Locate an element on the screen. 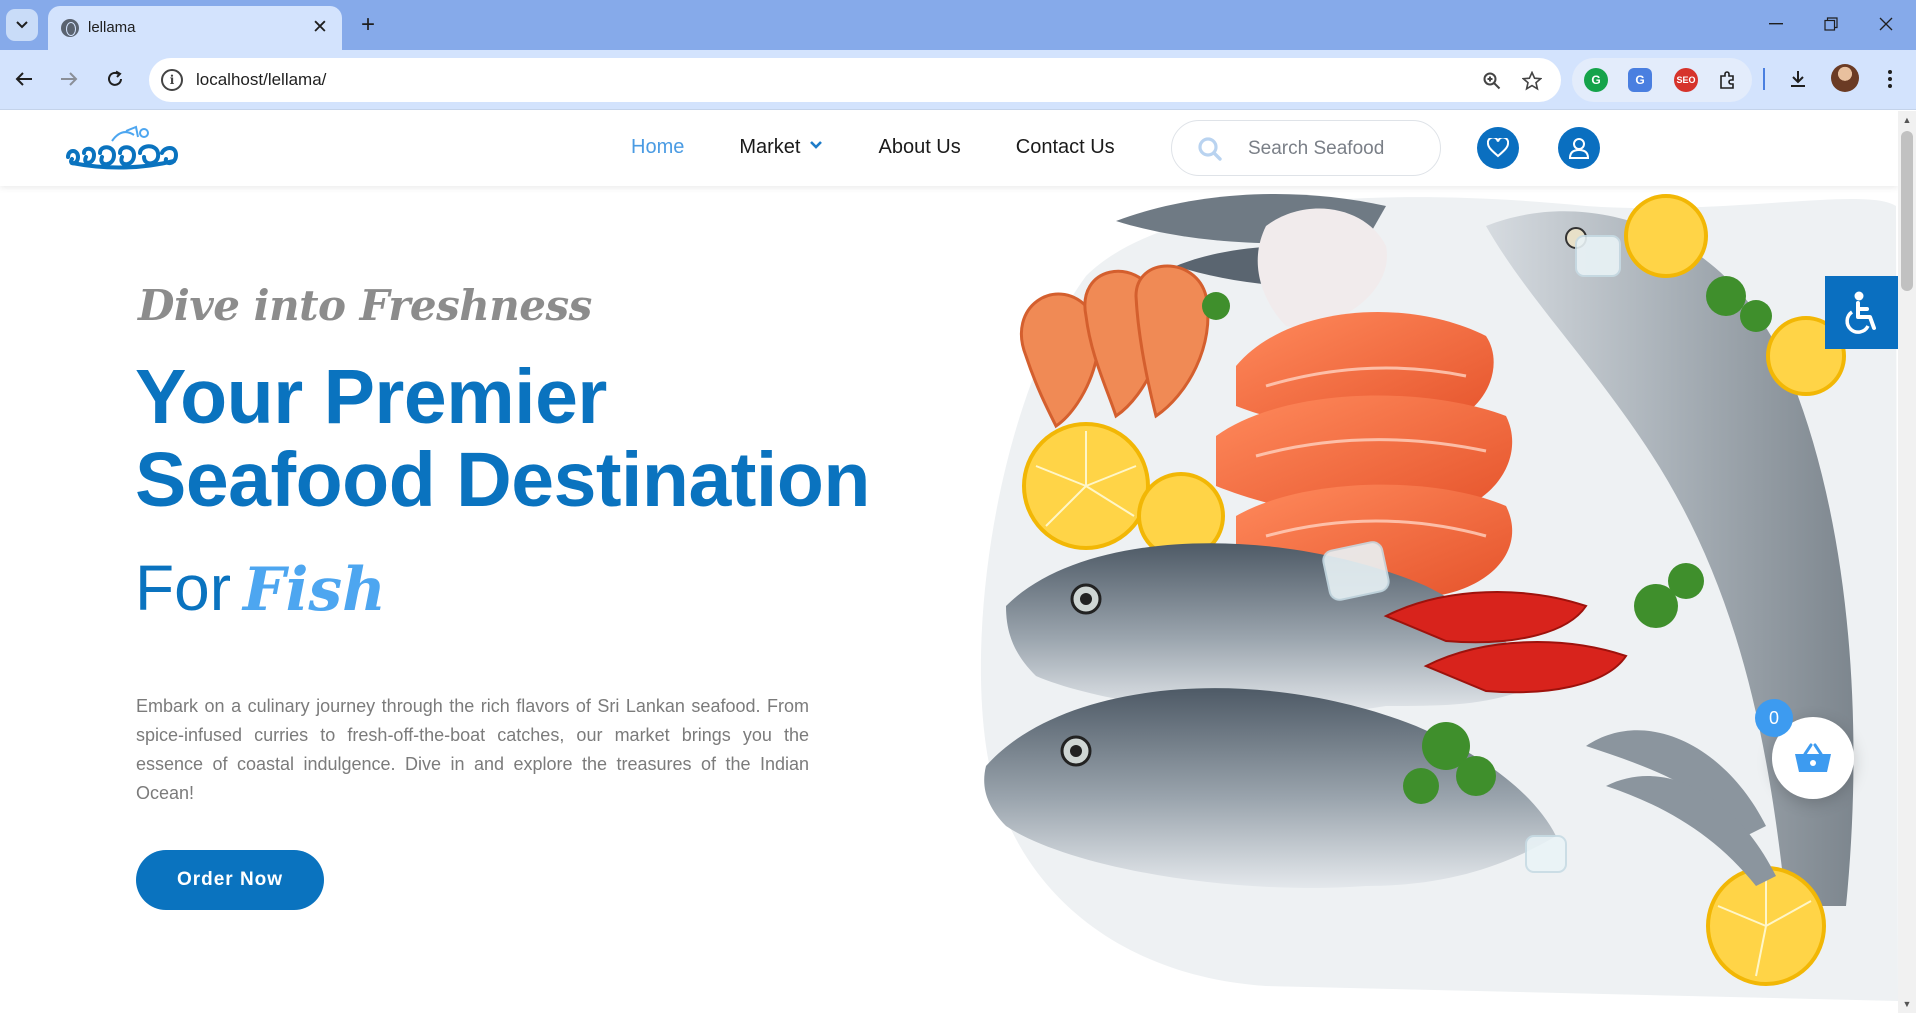 The width and height of the screenshot is (1916, 1013). hero-for-text: For is located at coordinates (183, 588).